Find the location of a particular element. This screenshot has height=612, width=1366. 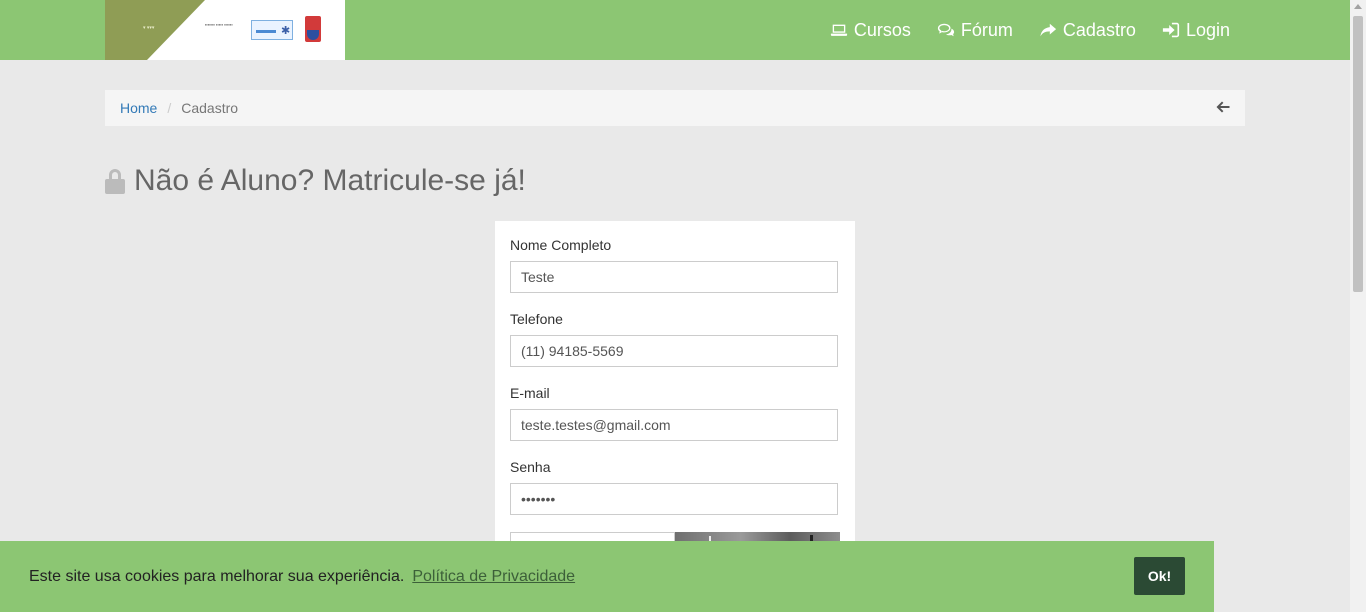

lock-icon is located at coordinates (115, 181).